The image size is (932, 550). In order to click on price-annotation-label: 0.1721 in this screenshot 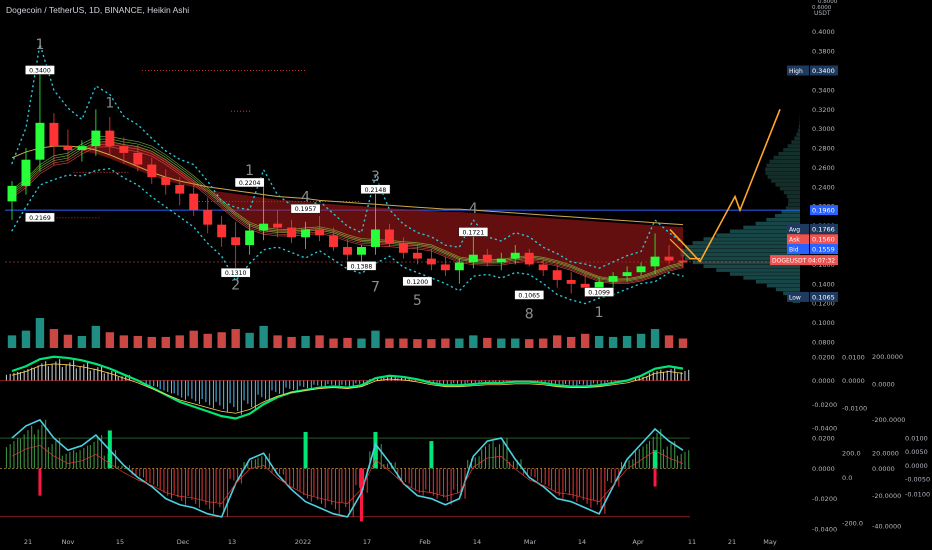, I will do `click(473, 232)`.